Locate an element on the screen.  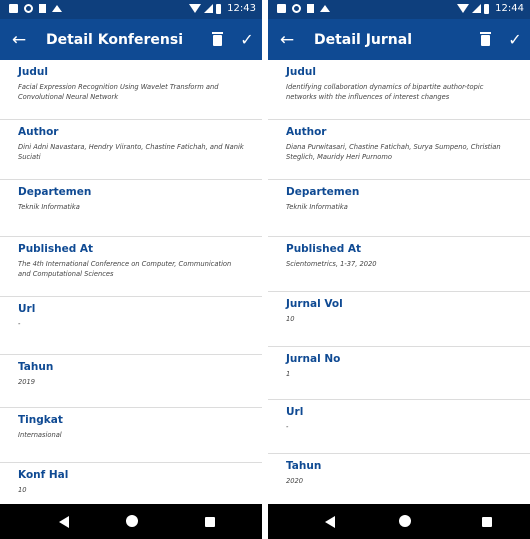
field-tahun: Tahun 2020 is located at coordinates (399, 479).